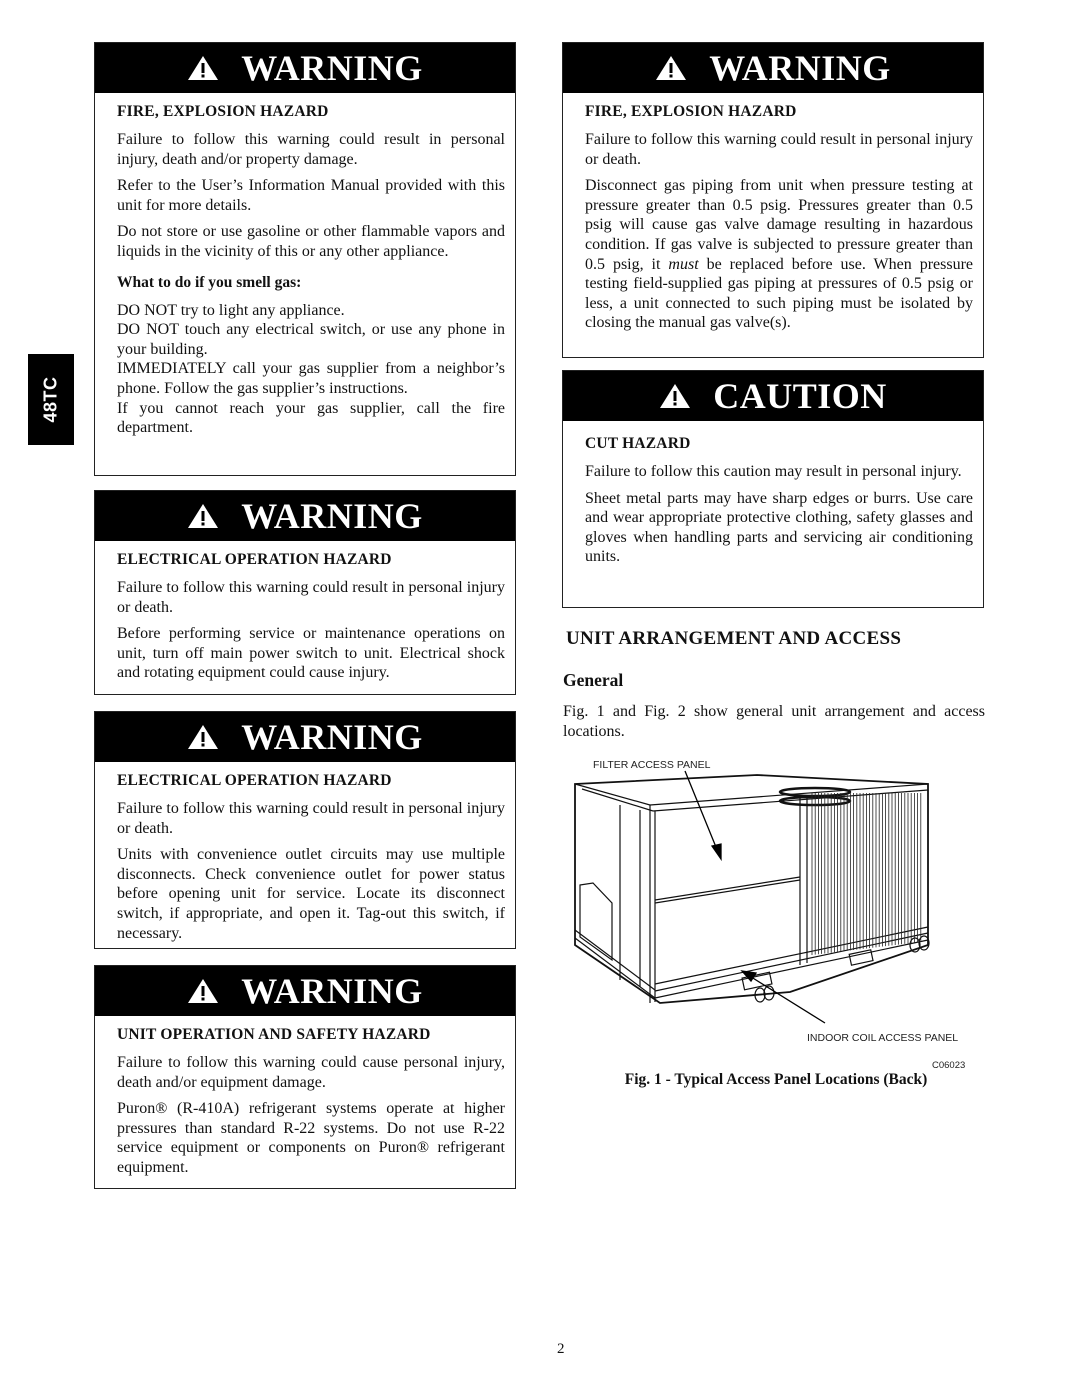 The image size is (1080, 1397). What do you see at coordinates (638, 443) in the screenshot?
I see `hazard-title: CUT HAZARD` at bounding box center [638, 443].